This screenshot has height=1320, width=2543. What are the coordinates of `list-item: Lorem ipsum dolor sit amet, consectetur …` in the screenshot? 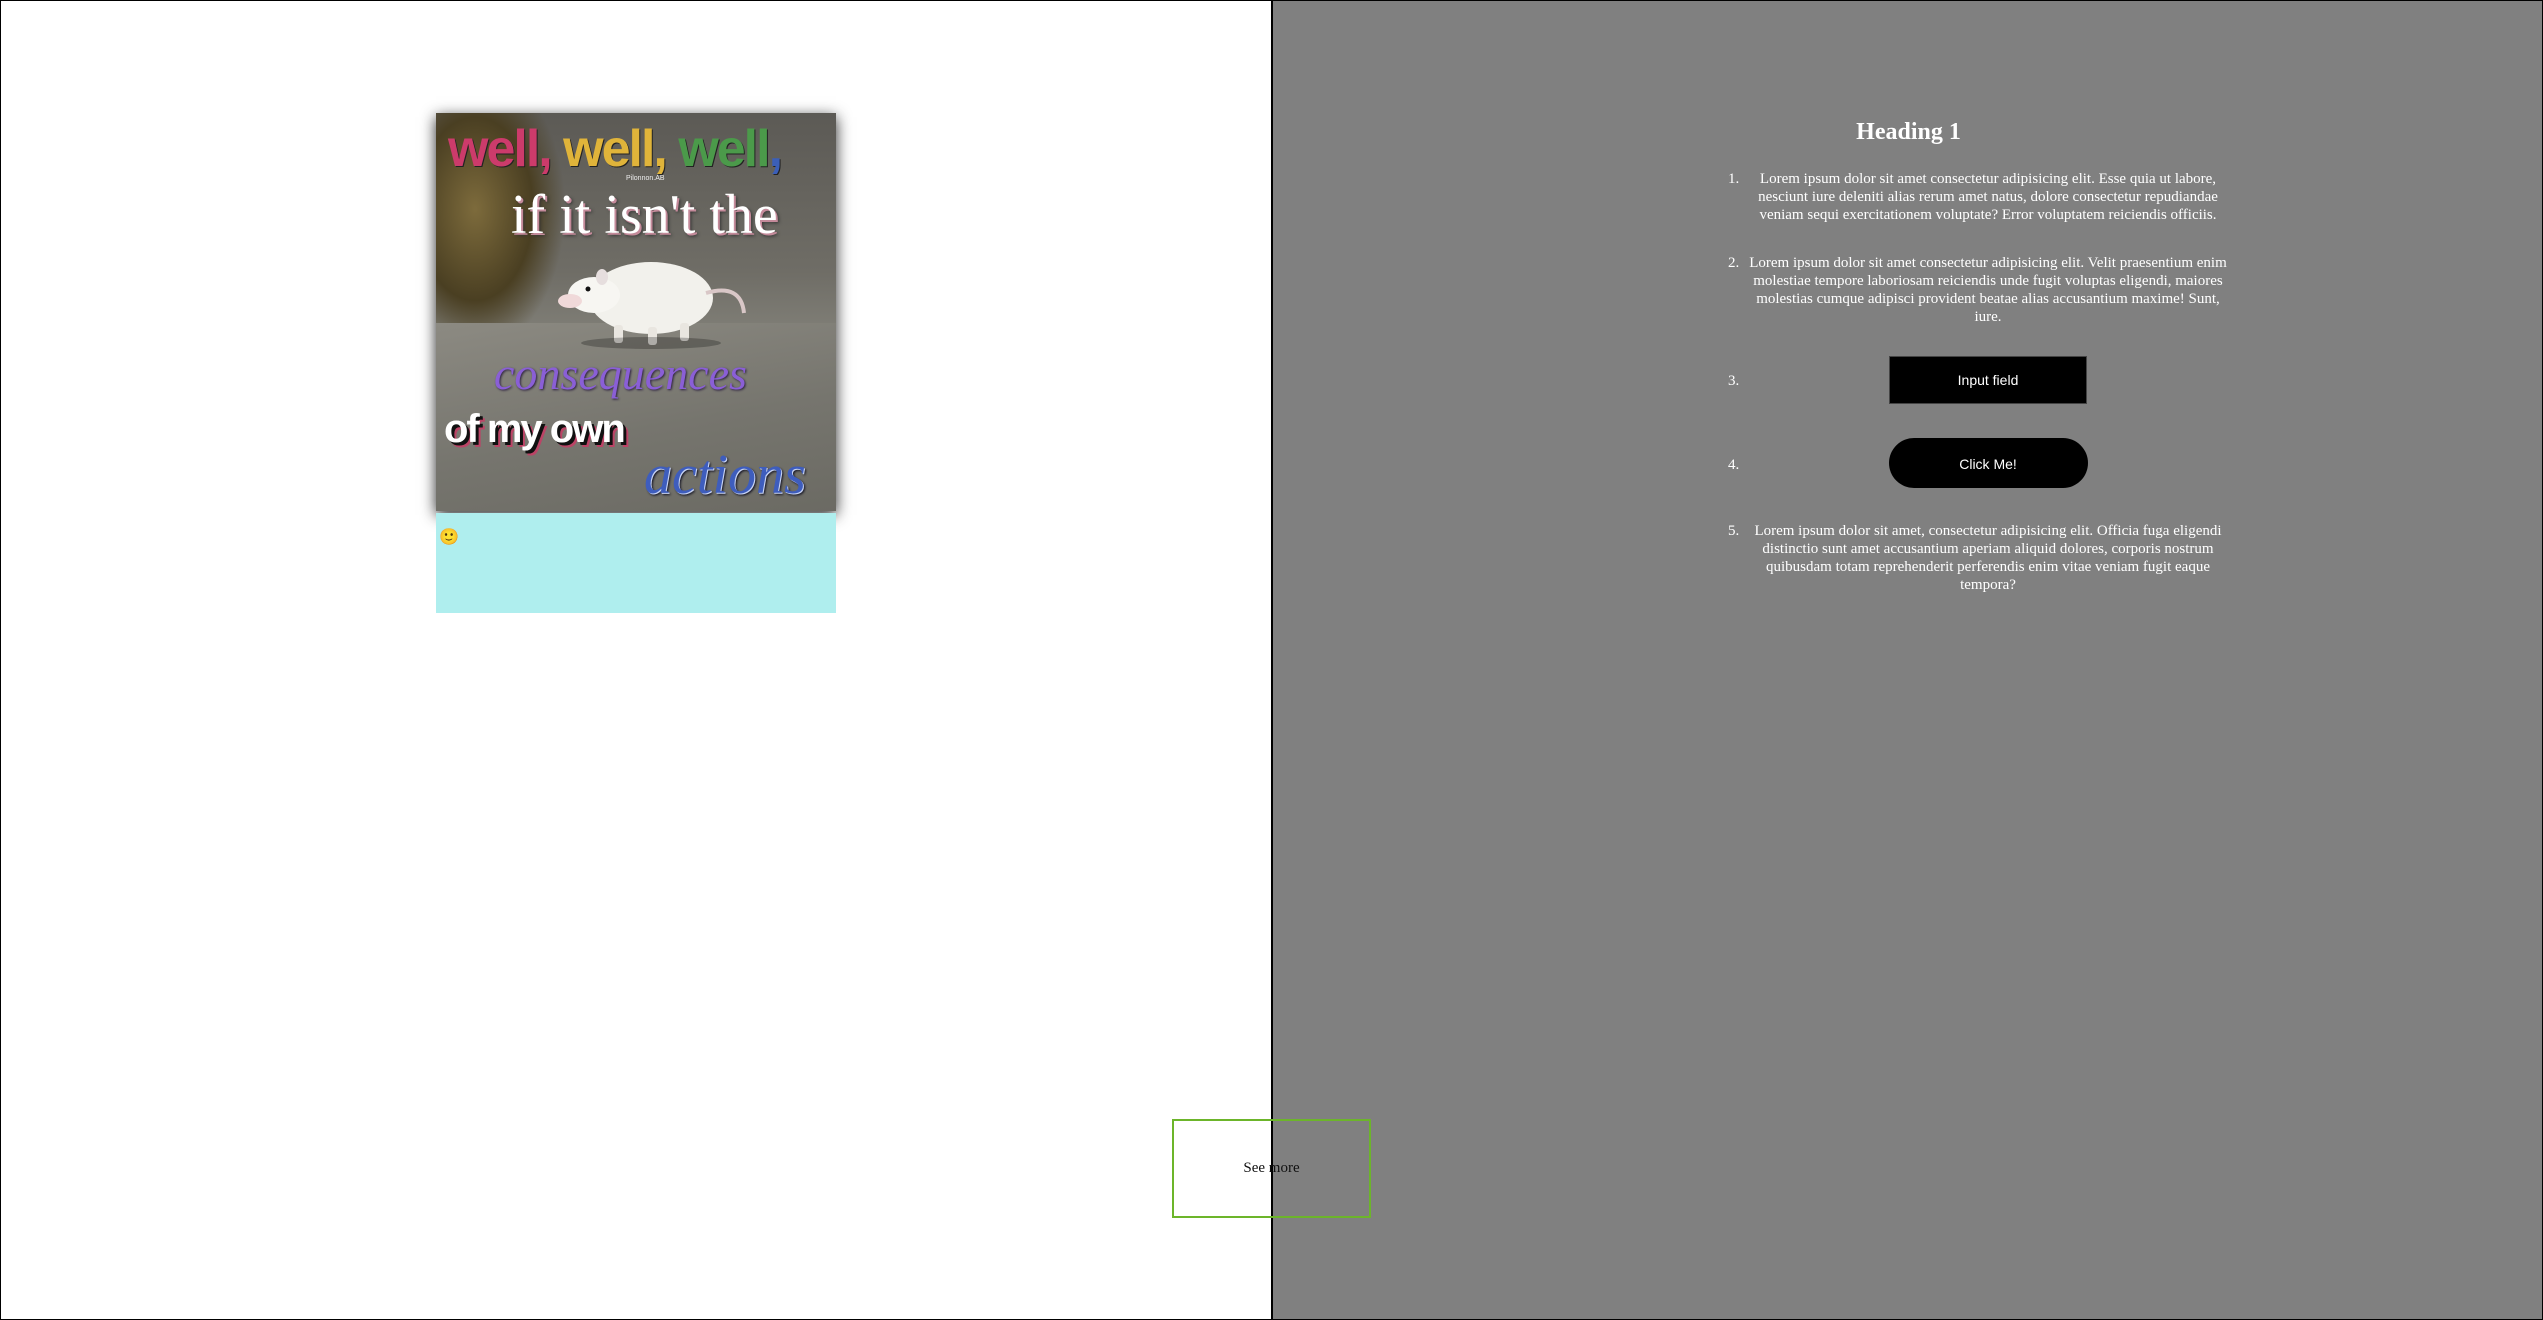 It's located at (1988, 558).